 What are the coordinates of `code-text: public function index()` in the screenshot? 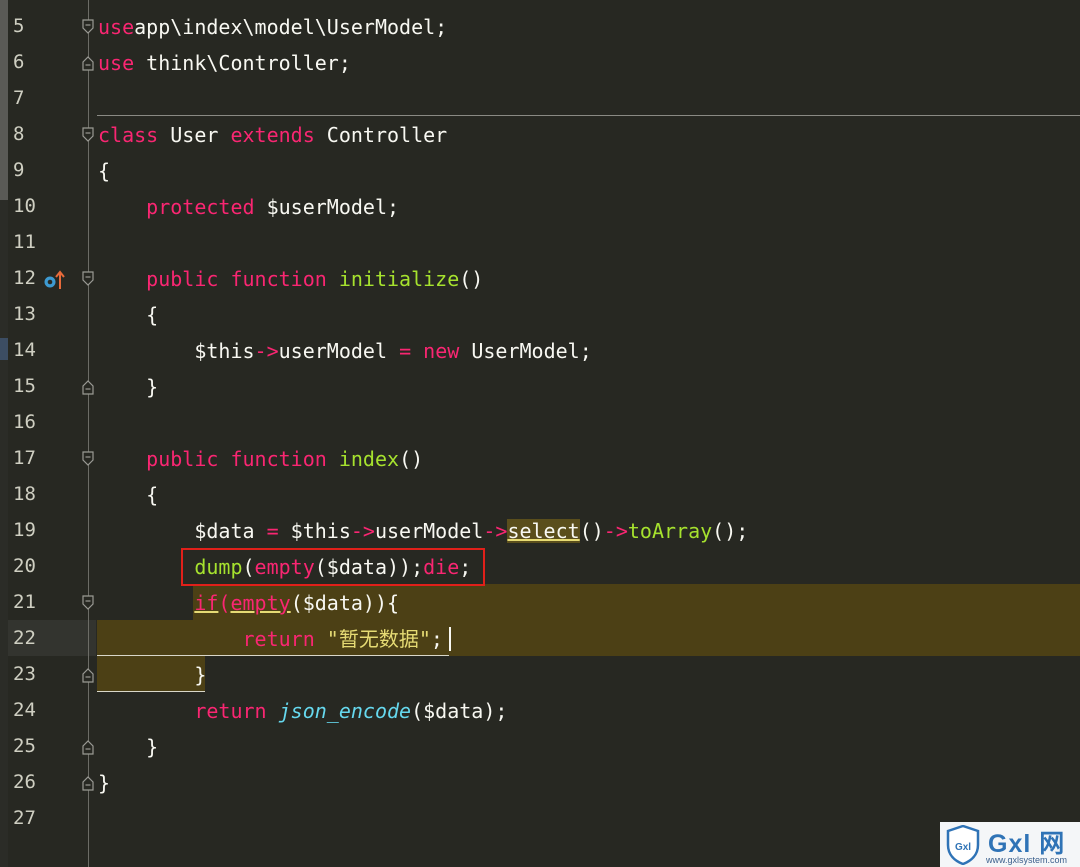 It's located at (260, 459).